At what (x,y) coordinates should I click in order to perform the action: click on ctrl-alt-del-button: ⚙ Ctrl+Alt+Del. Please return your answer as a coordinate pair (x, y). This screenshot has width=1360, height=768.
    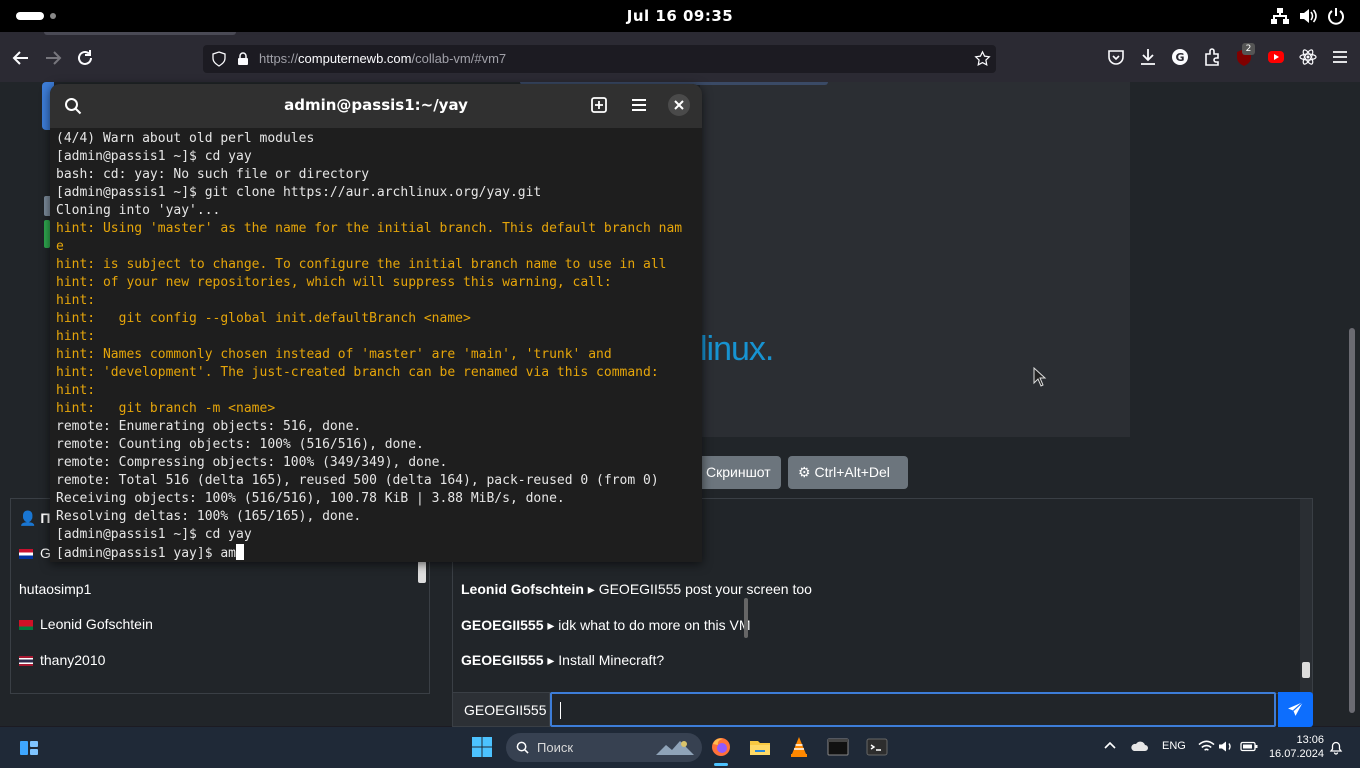
    Looking at the image, I should click on (848, 472).